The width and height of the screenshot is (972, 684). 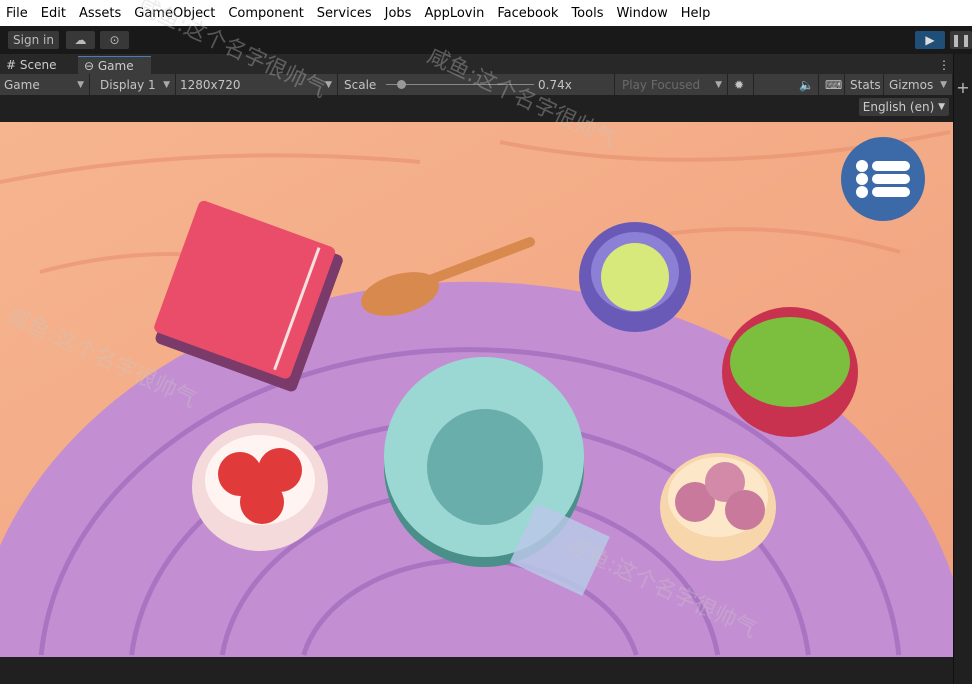 What do you see at coordinates (53, 13) in the screenshot?
I see `menu-edit: Edit` at bounding box center [53, 13].